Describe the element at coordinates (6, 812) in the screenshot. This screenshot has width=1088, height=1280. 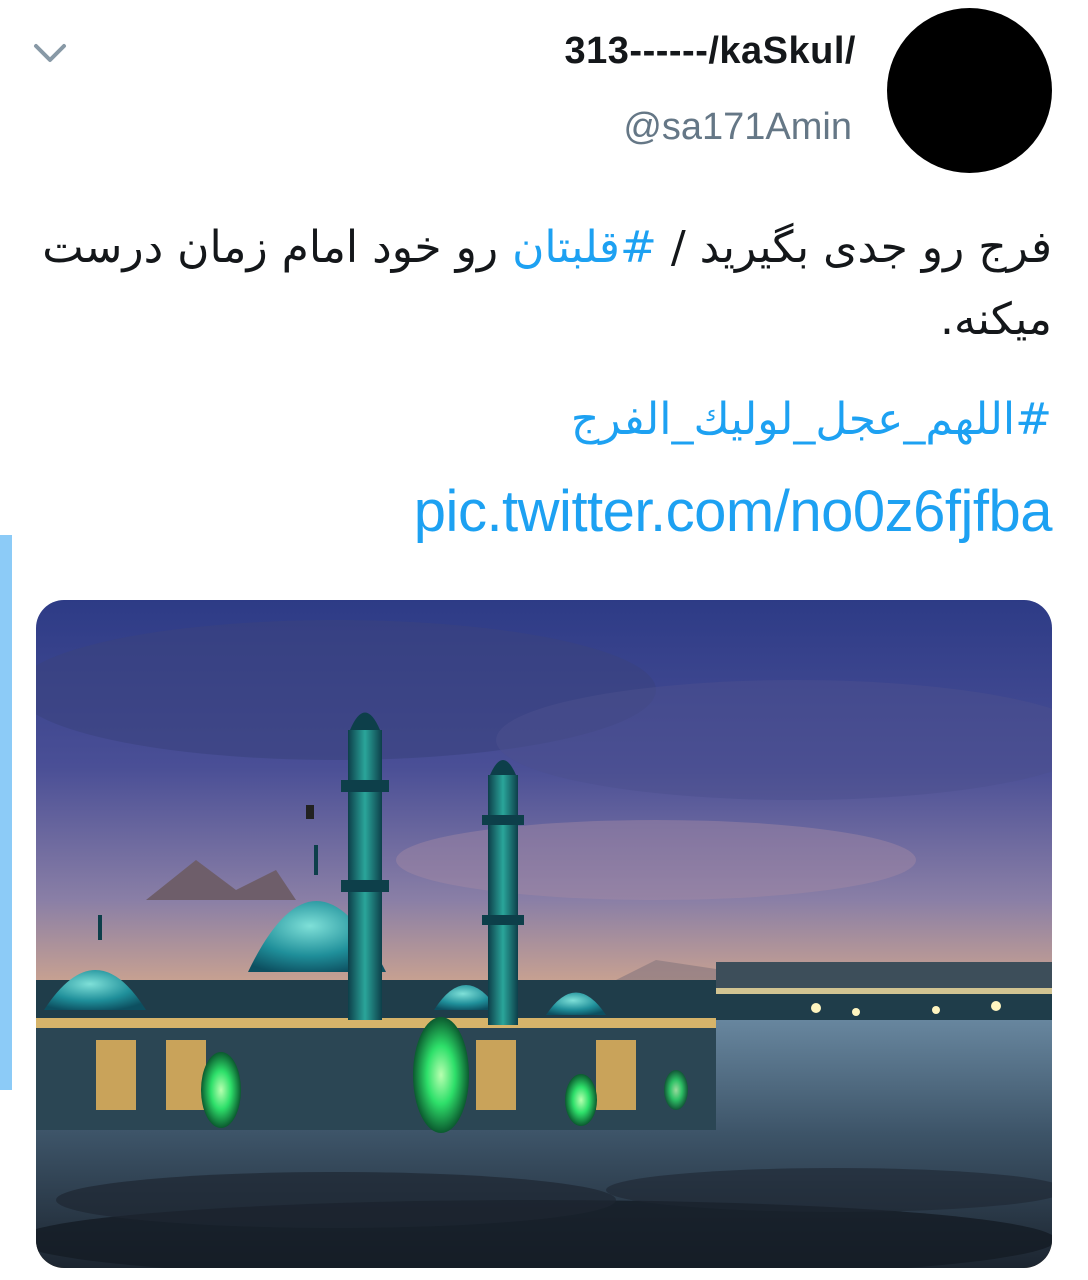
I see `quote-indicator-bar` at that location.